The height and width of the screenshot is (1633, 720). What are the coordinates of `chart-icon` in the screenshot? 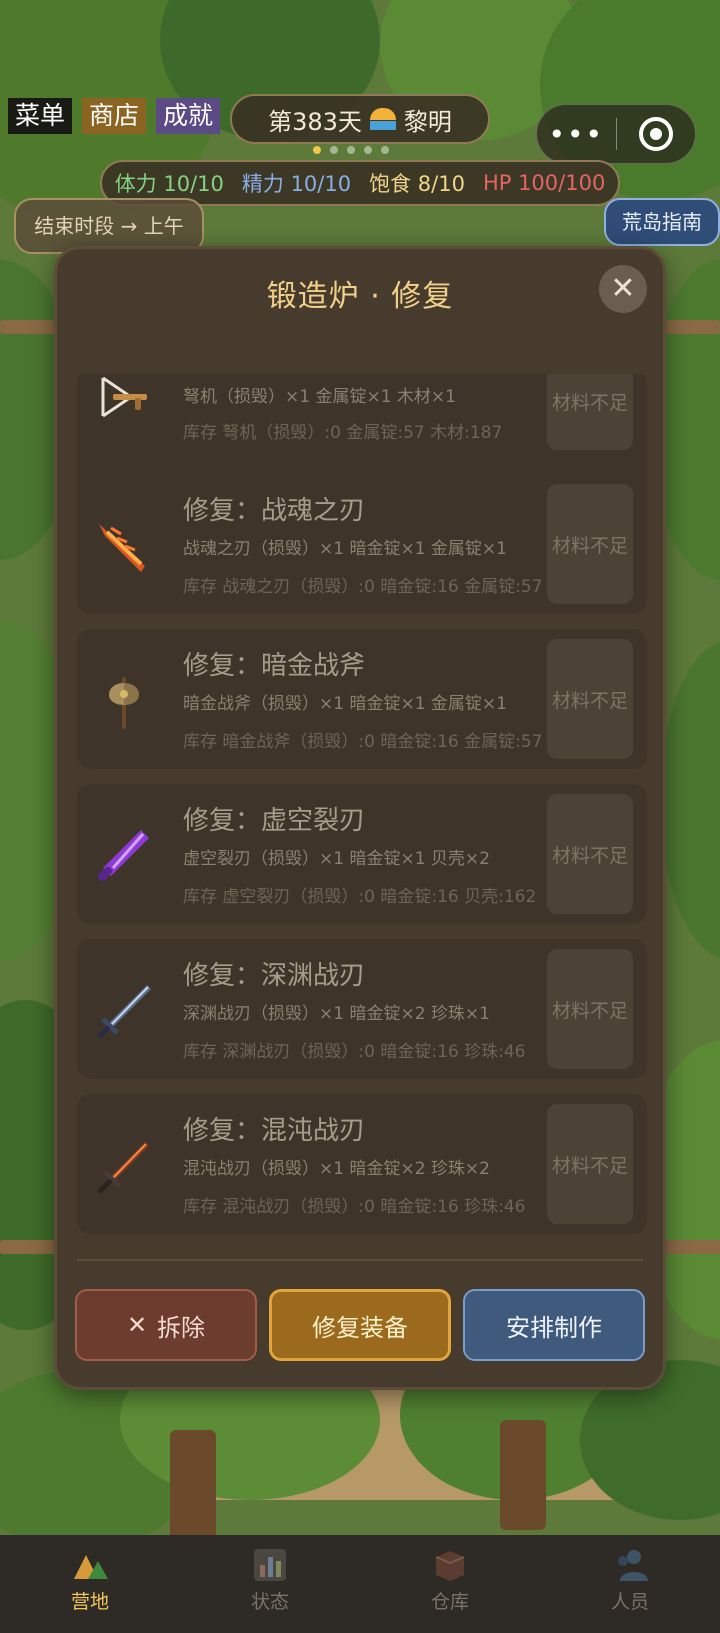 It's located at (270, 1565).